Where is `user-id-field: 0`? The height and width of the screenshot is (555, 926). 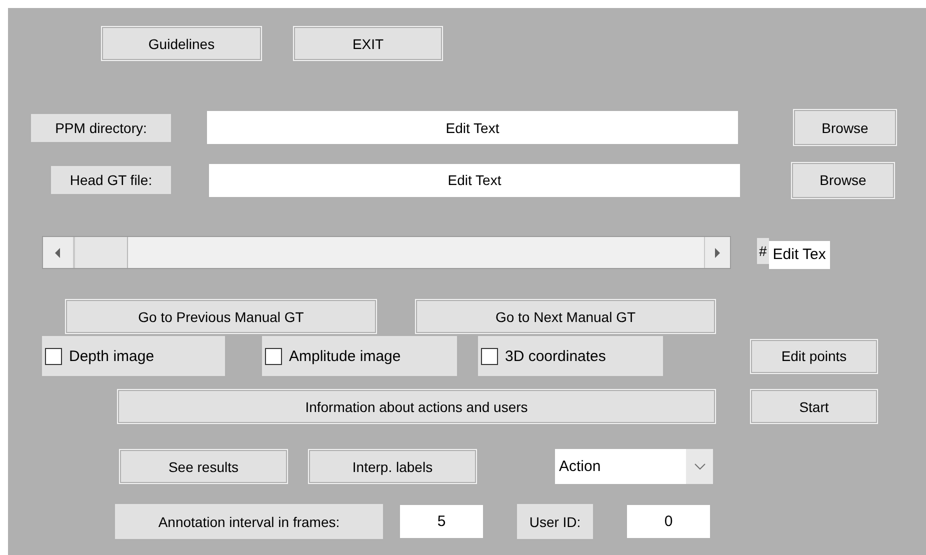
user-id-field: 0 is located at coordinates (668, 521).